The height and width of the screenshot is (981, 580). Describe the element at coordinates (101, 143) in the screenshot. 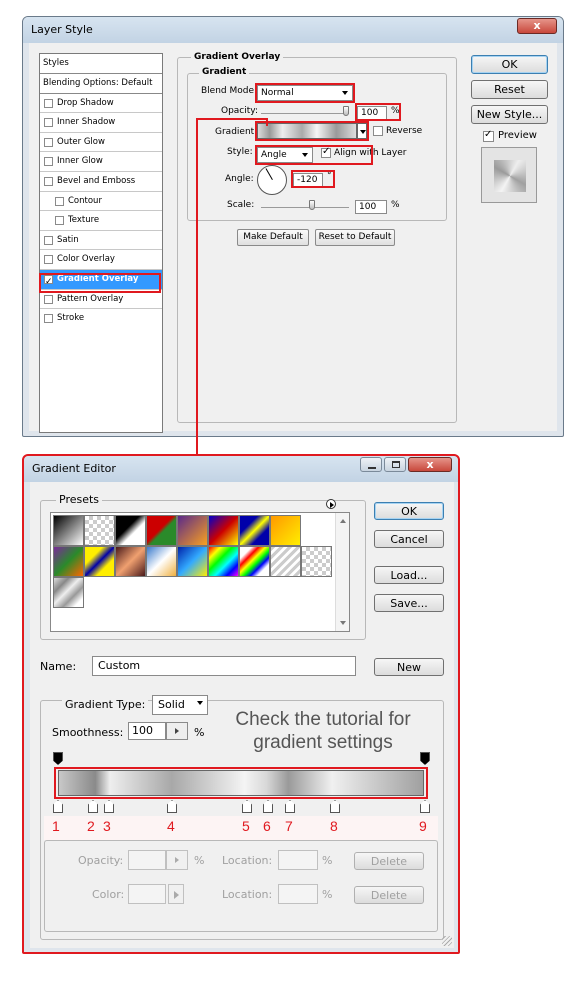

I see `outer-glow-item: Outer Glow` at that location.